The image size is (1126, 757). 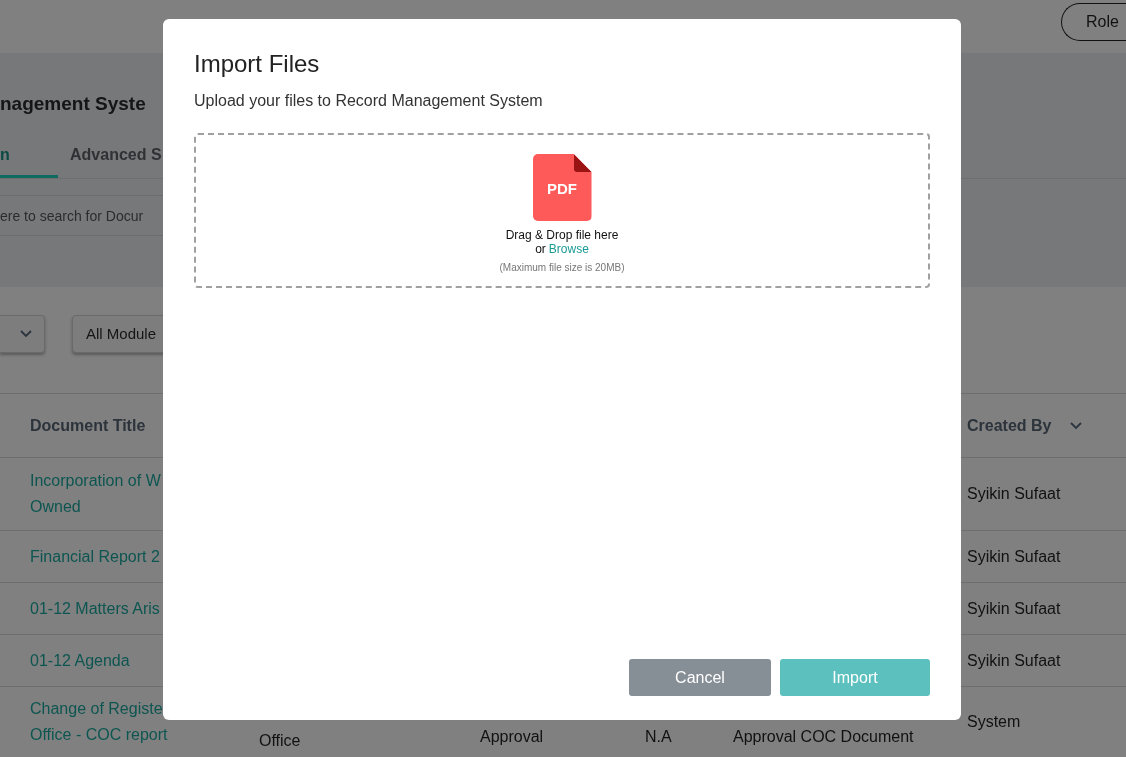 I want to click on drop-zone: PDF Drag & Drop file here or Browse (Maximum file size is 20MB), so click(x=562, y=210).